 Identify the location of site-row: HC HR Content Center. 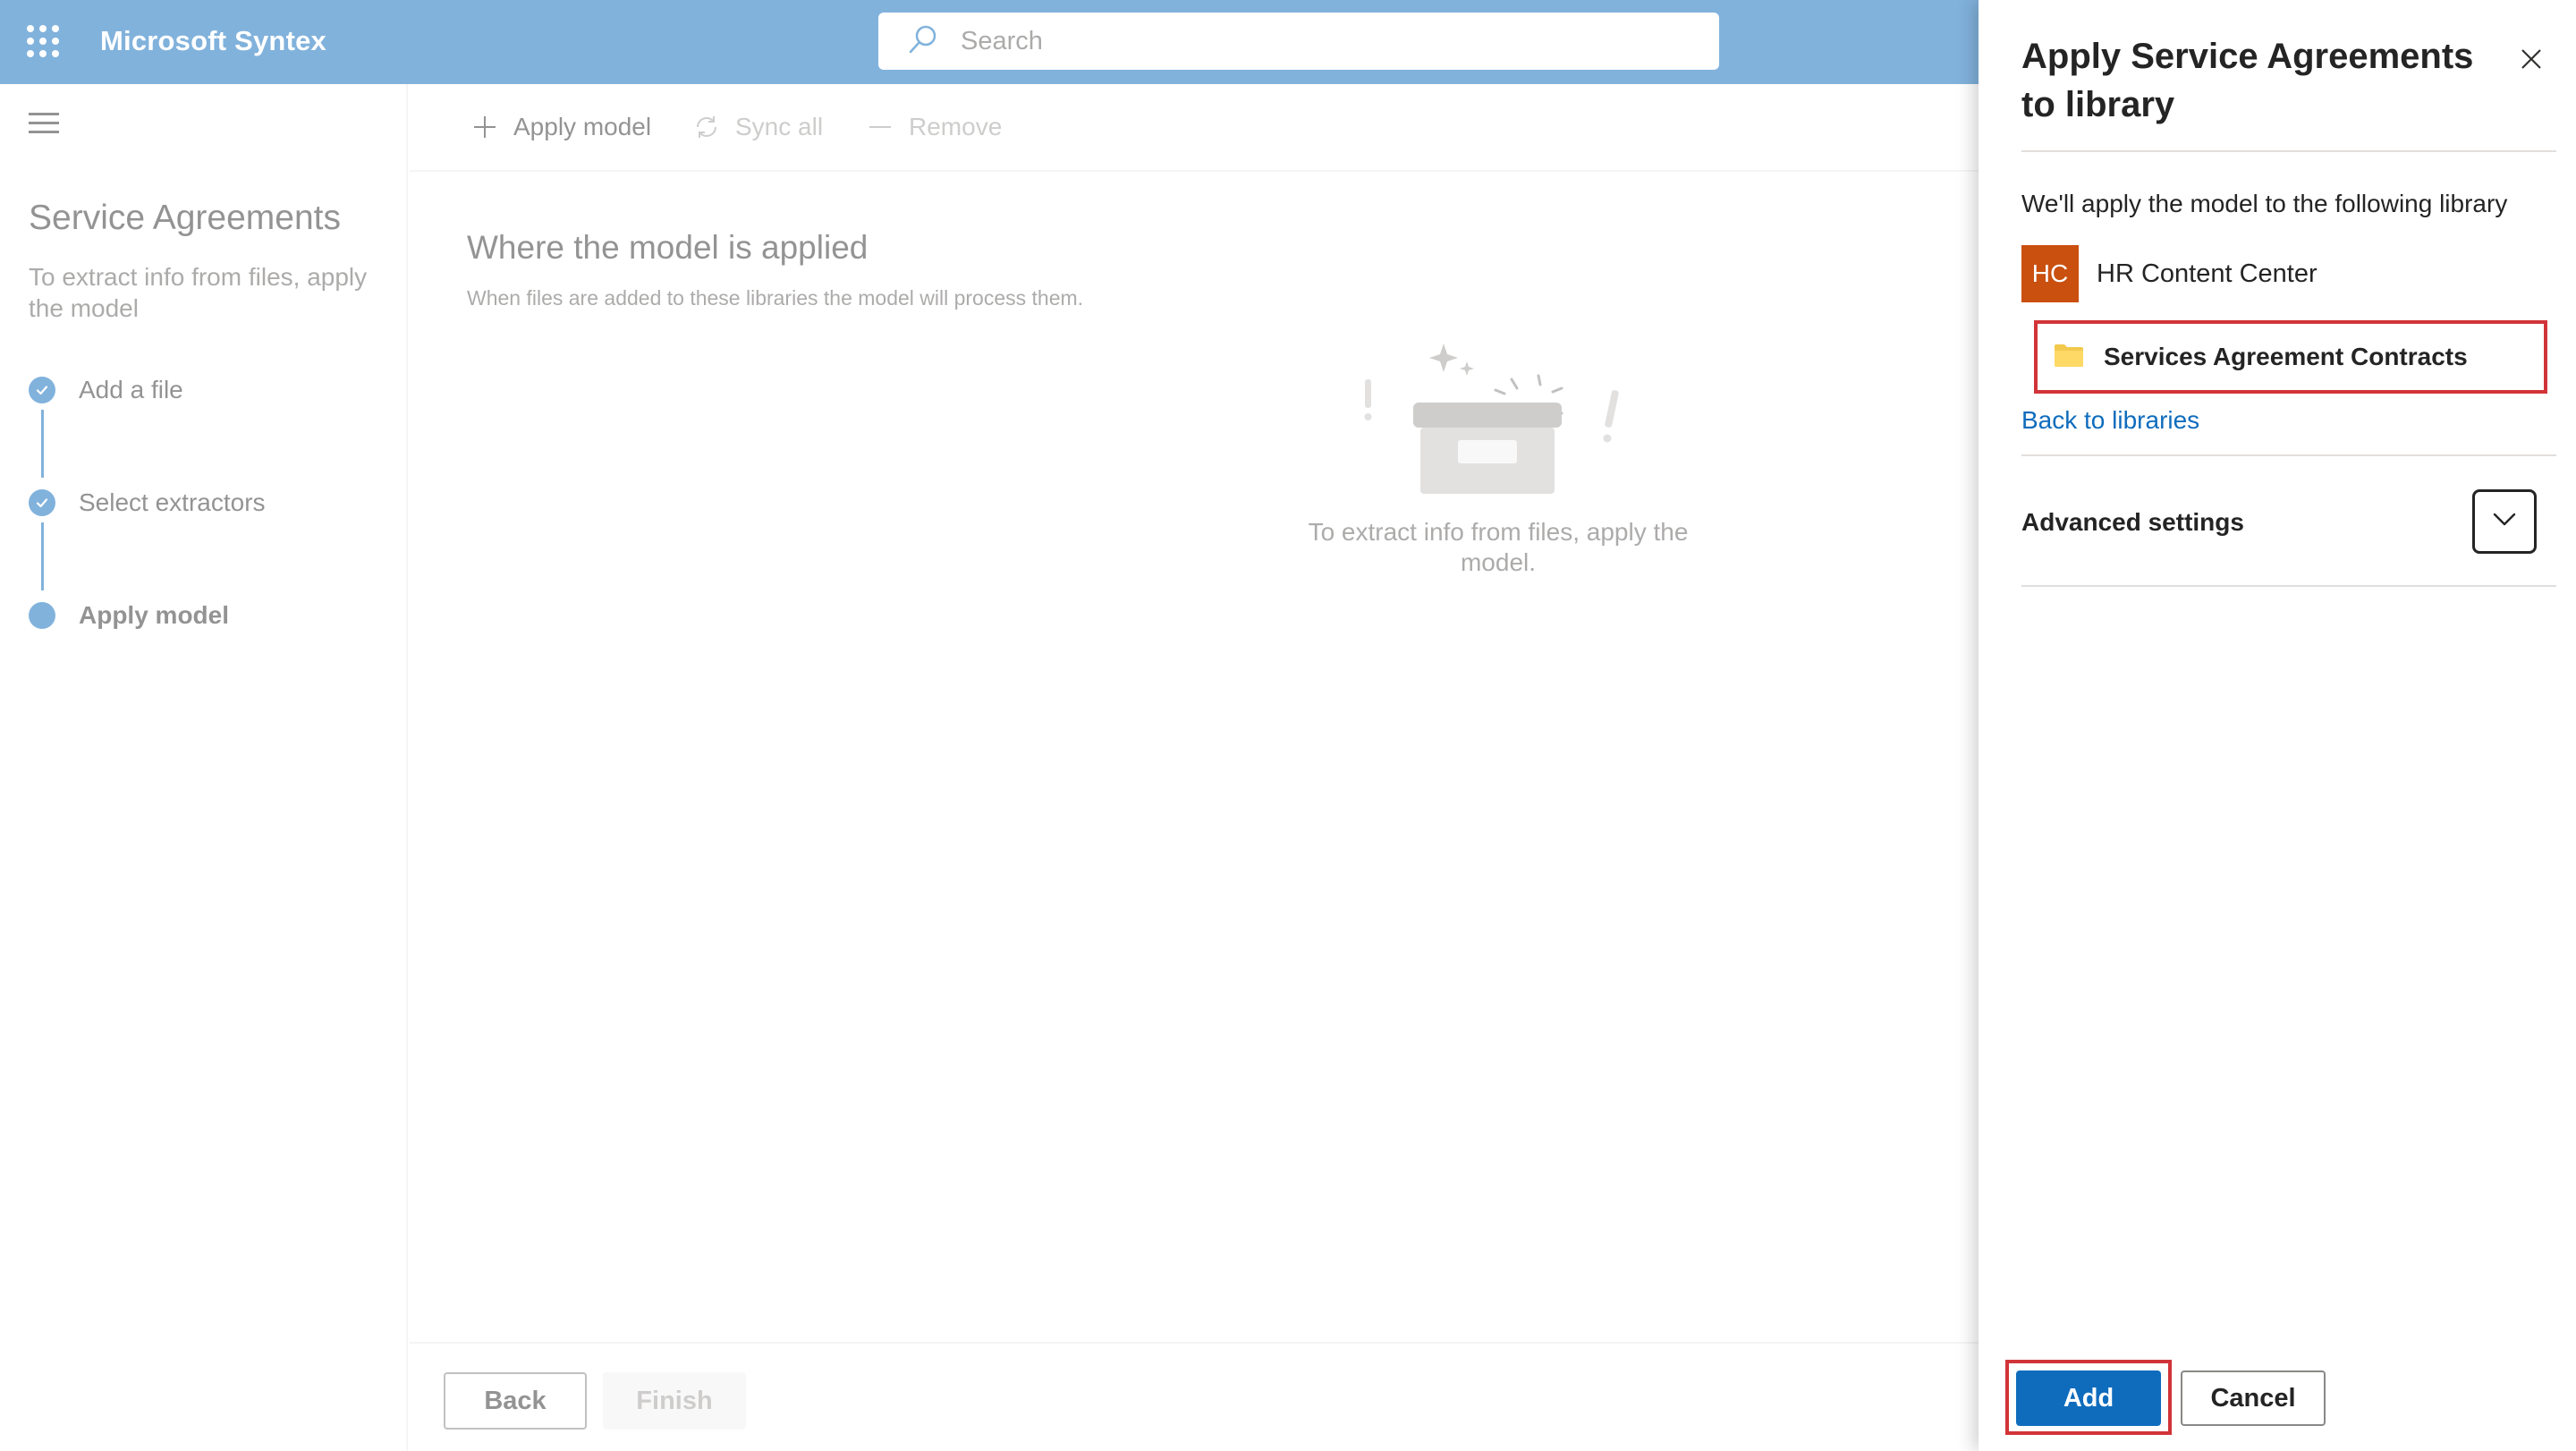
(2169, 273).